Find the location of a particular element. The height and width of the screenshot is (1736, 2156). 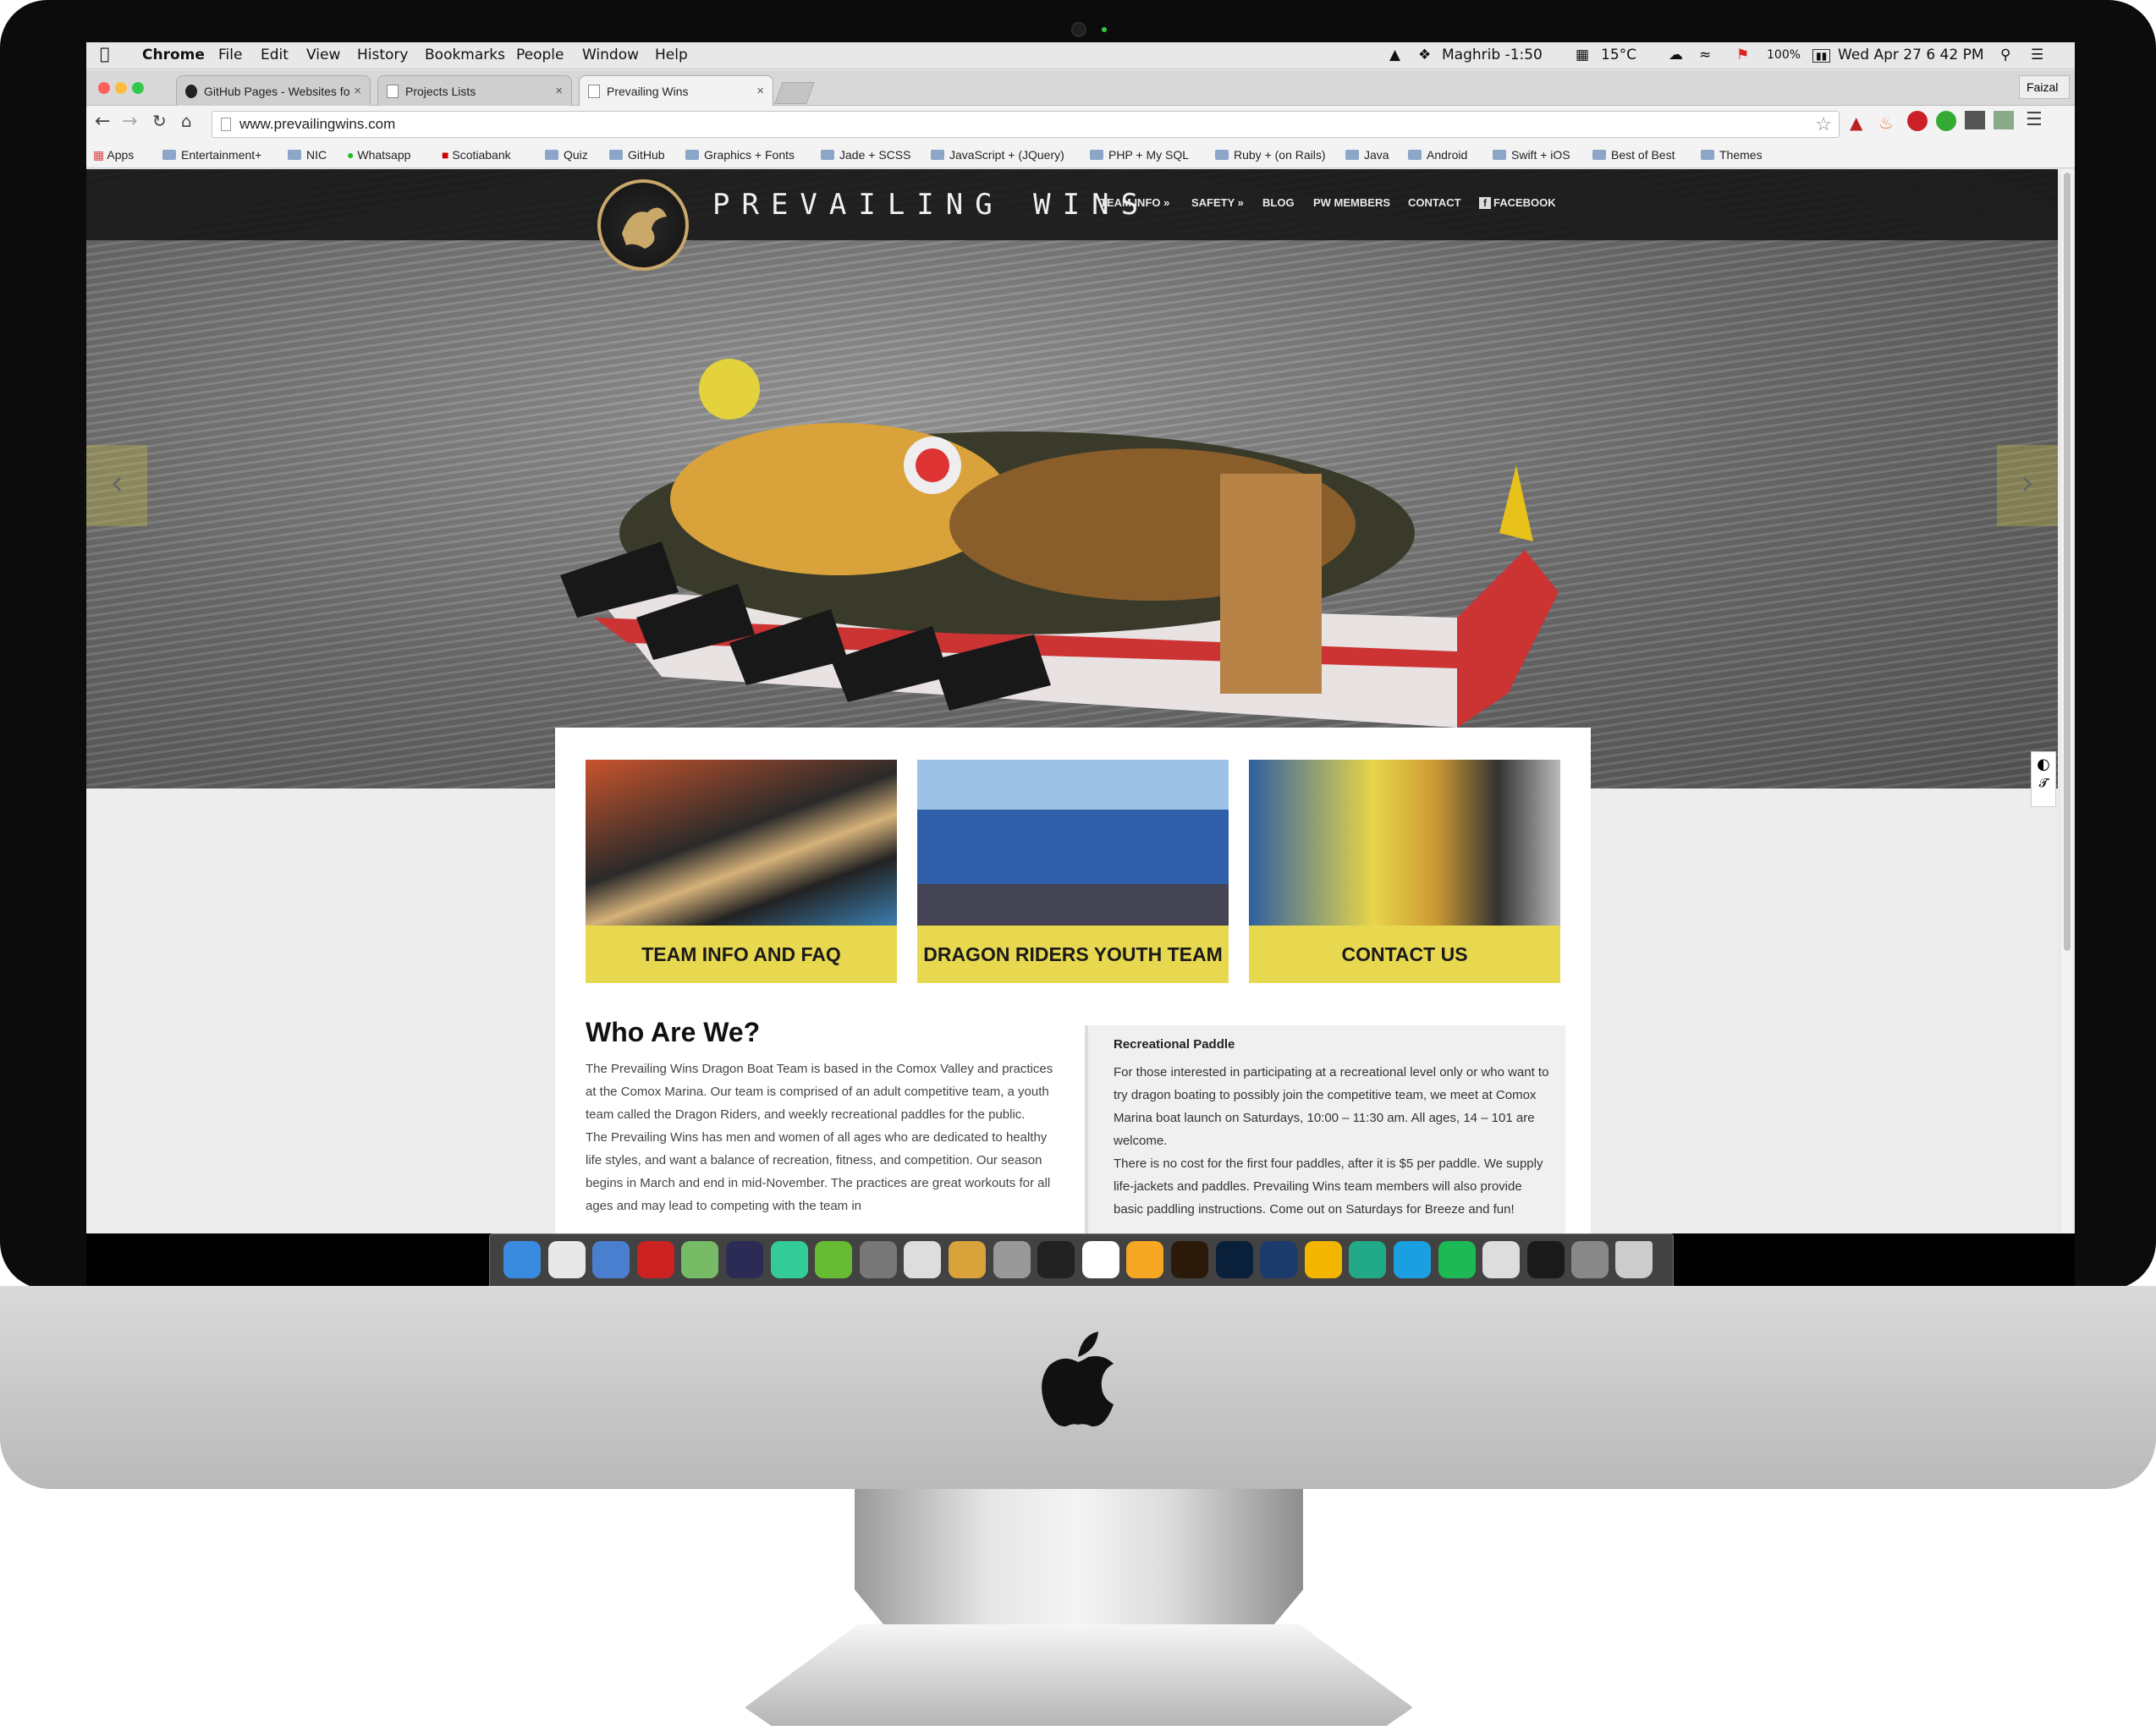

extension-inbox-icon is located at coordinates (1975, 120).